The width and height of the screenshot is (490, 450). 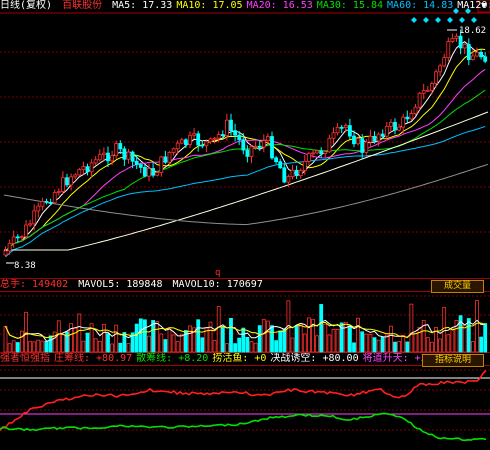 What do you see at coordinates (245, 326) in the screenshot?
I see `volume-bars` at bounding box center [245, 326].